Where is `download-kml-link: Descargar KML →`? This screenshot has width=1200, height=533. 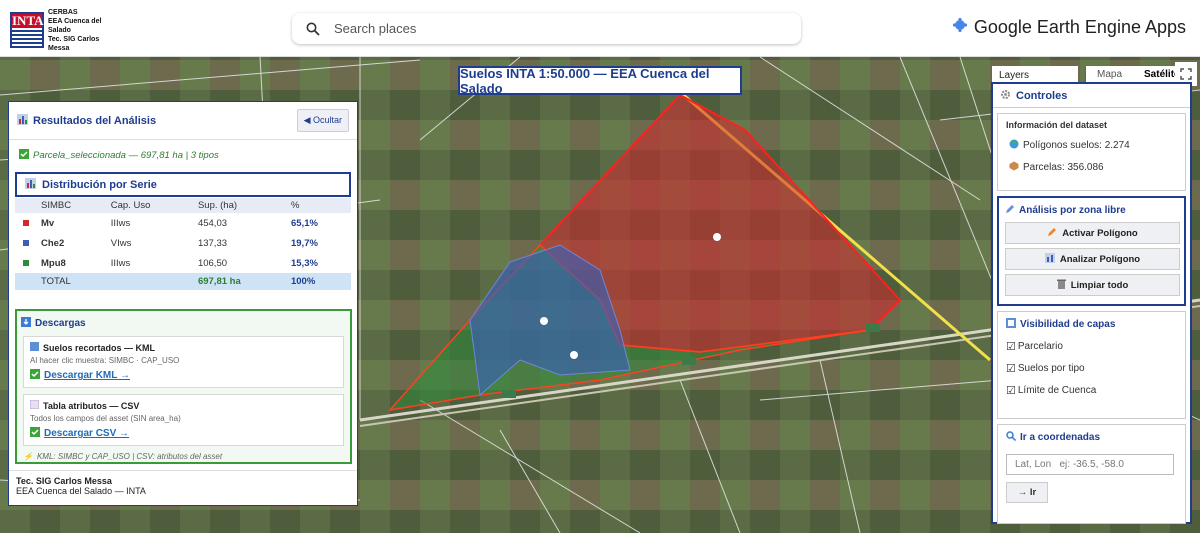
download-kml-link: Descargar KML → is located at coordinates (183, 375).